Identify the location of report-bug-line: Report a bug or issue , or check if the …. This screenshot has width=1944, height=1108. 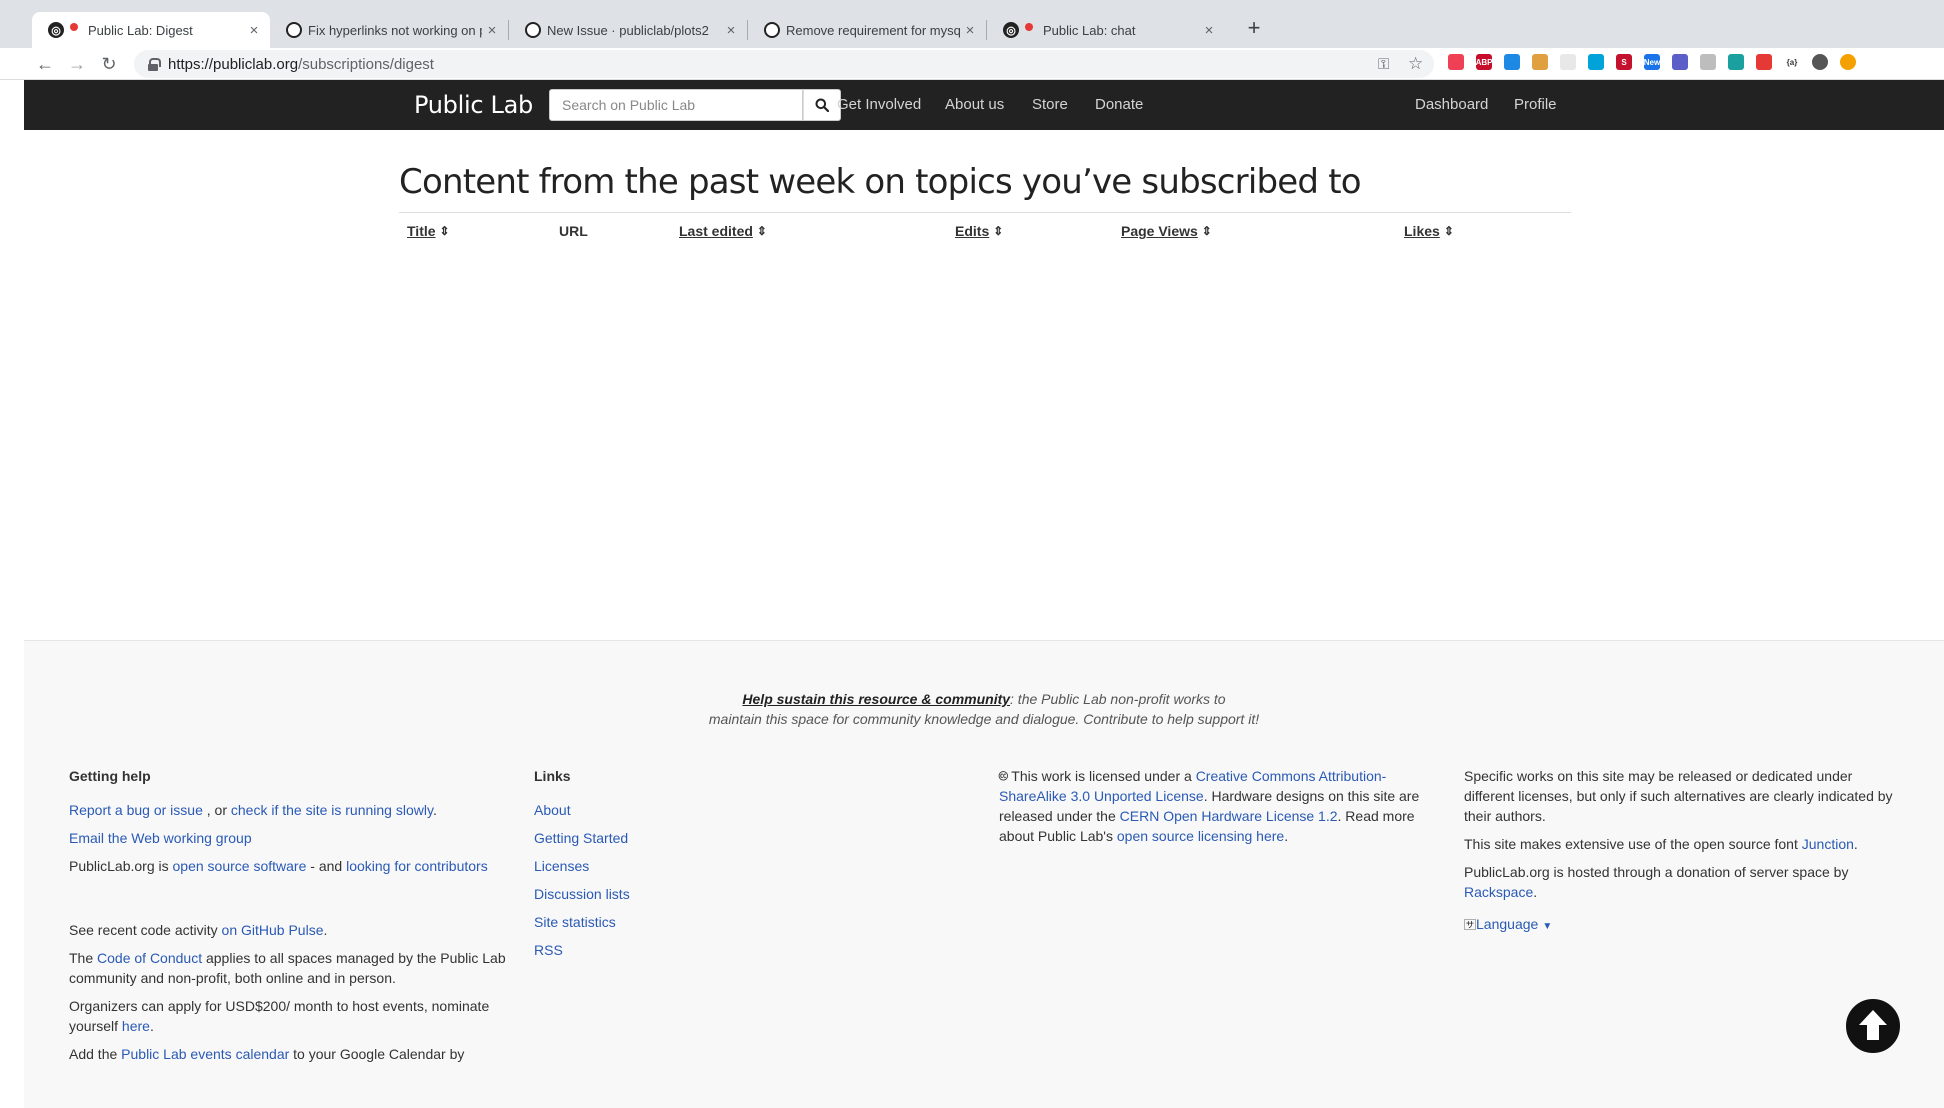
(289, 810).